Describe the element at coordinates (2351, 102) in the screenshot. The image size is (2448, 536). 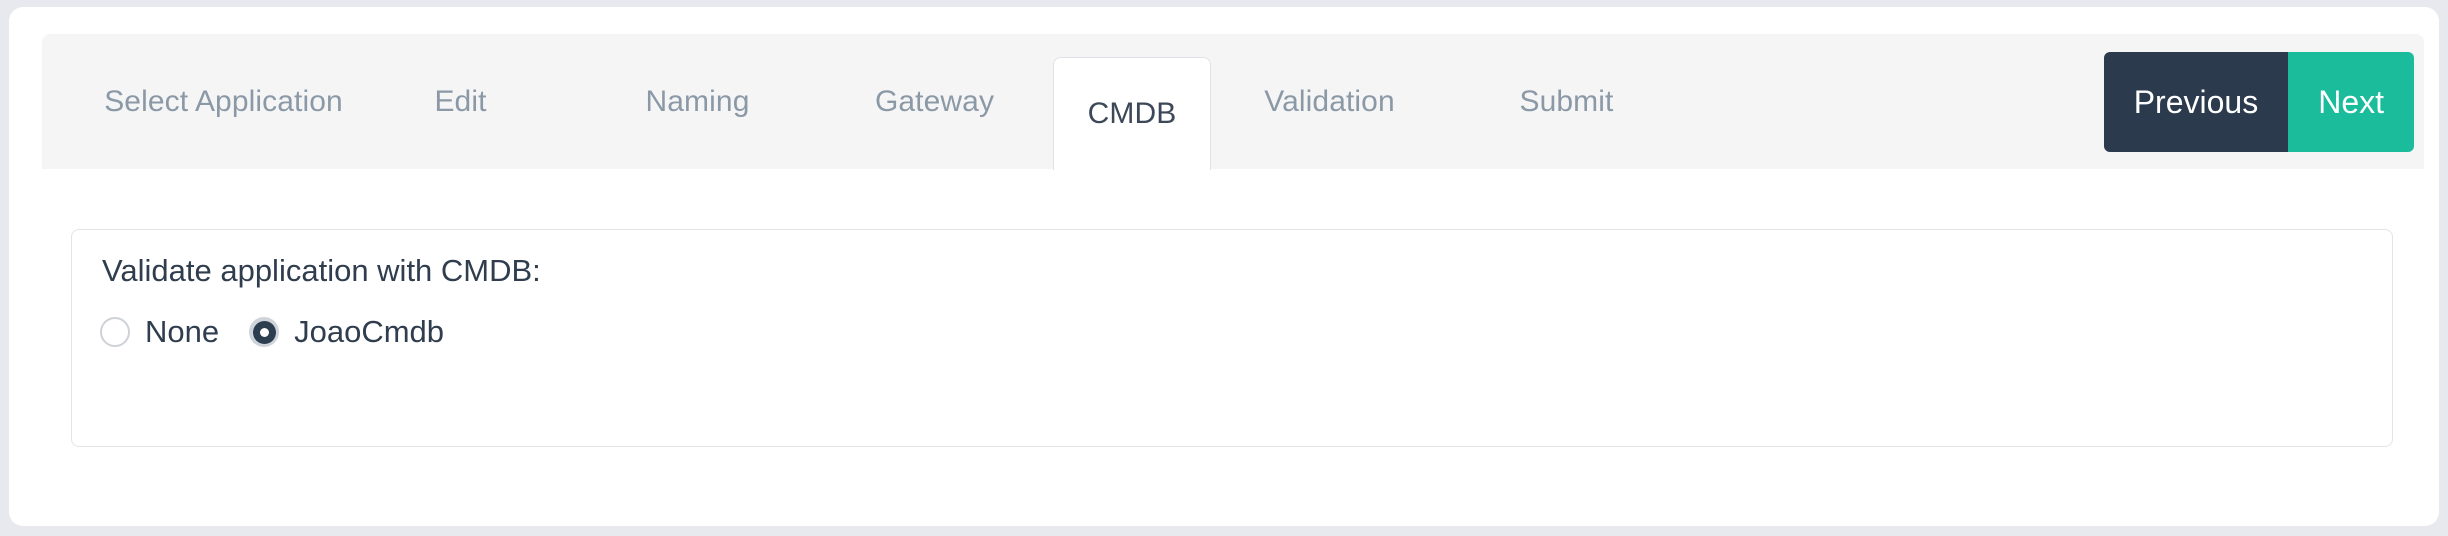
I see `next-button: Next` at that location.